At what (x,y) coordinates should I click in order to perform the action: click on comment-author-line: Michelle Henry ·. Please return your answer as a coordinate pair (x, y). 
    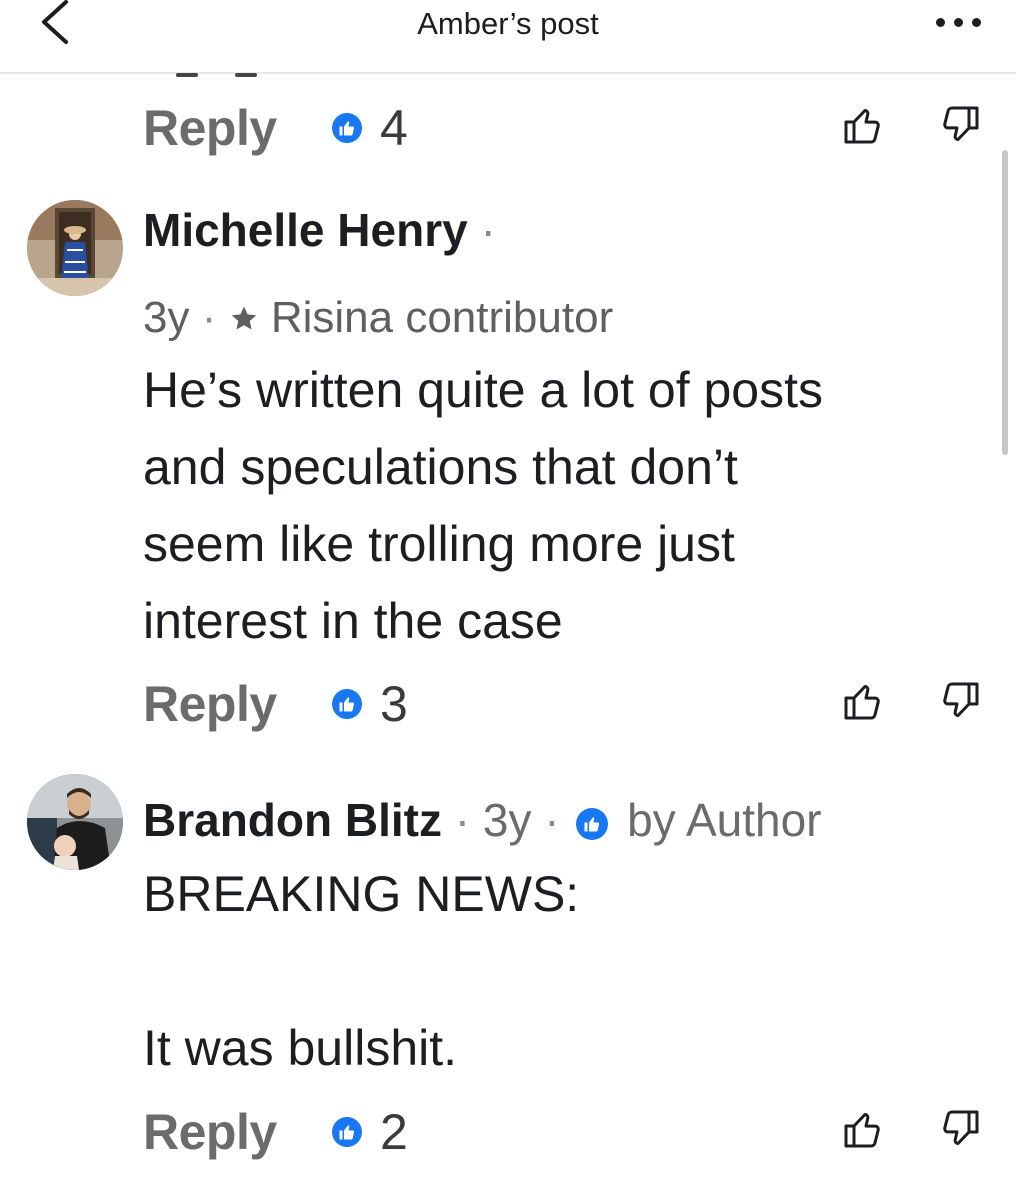
    Looking at the image, I should click on (319, 230).